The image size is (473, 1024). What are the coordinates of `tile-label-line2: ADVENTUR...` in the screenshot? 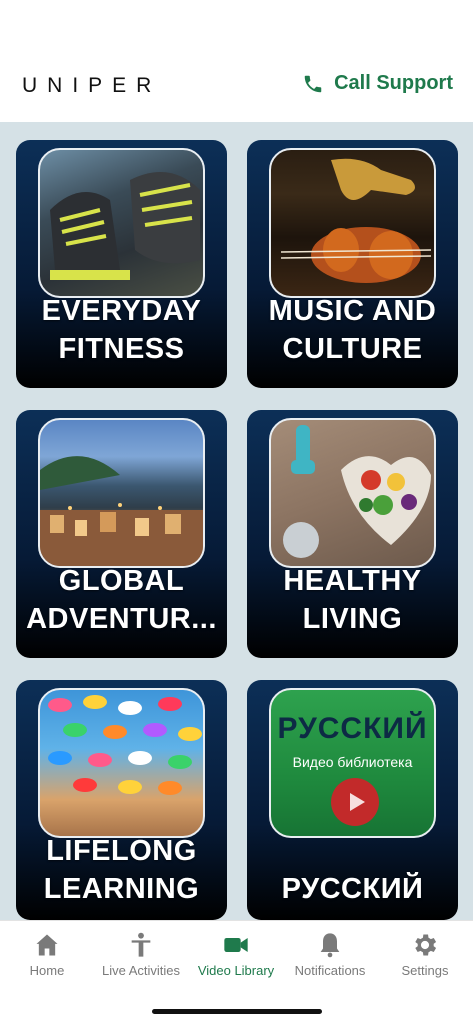 It's located at (121, 619).